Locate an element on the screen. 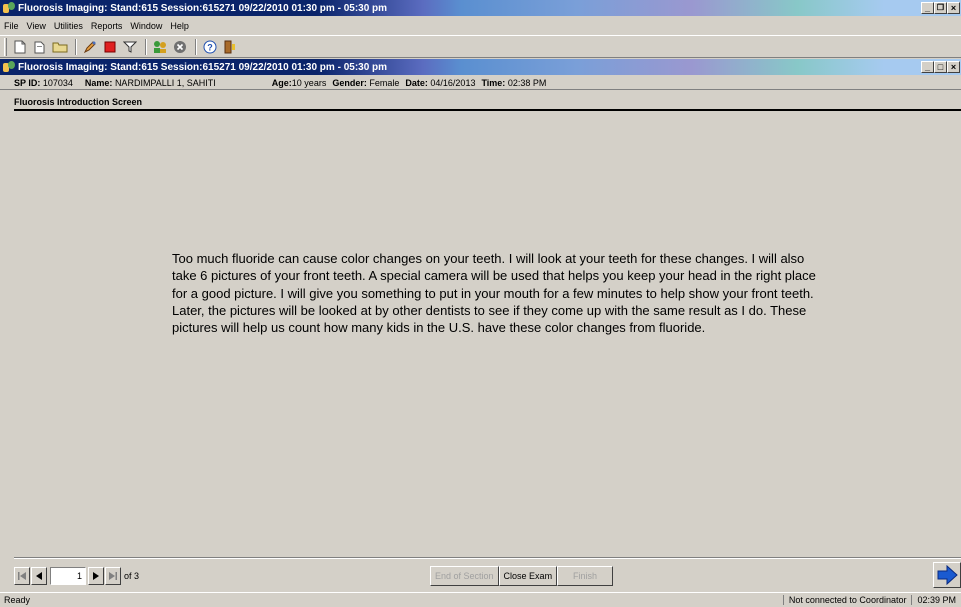 The height and width of the screenshot is (607, 961). previous-page-button is located at coordinates (39, 576).